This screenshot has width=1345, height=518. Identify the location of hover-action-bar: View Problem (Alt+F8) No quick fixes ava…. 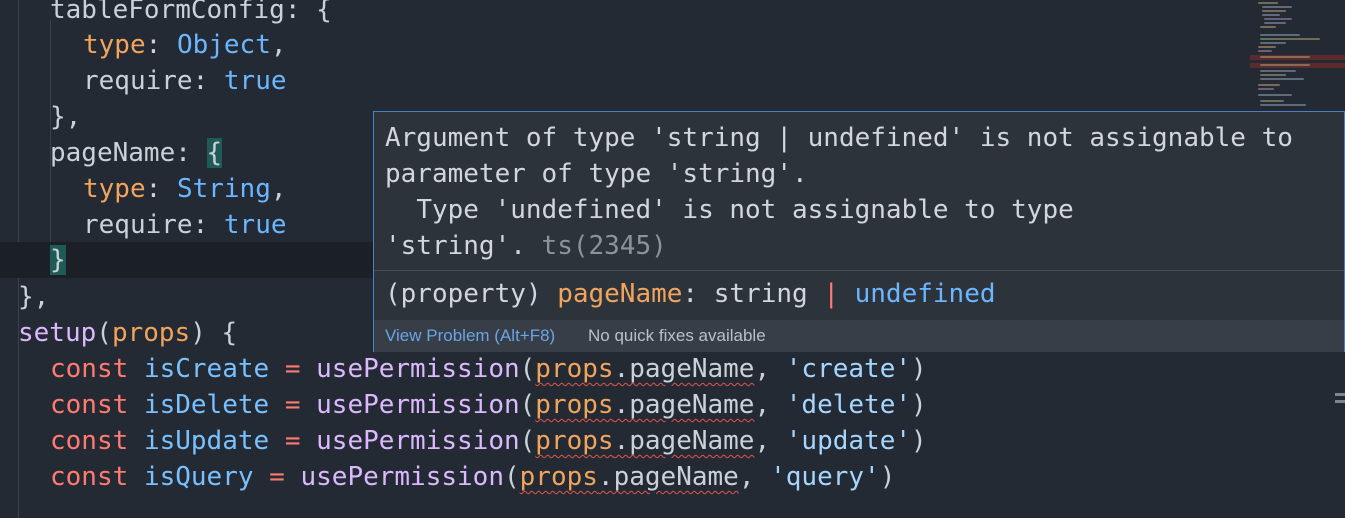
(859, 336).